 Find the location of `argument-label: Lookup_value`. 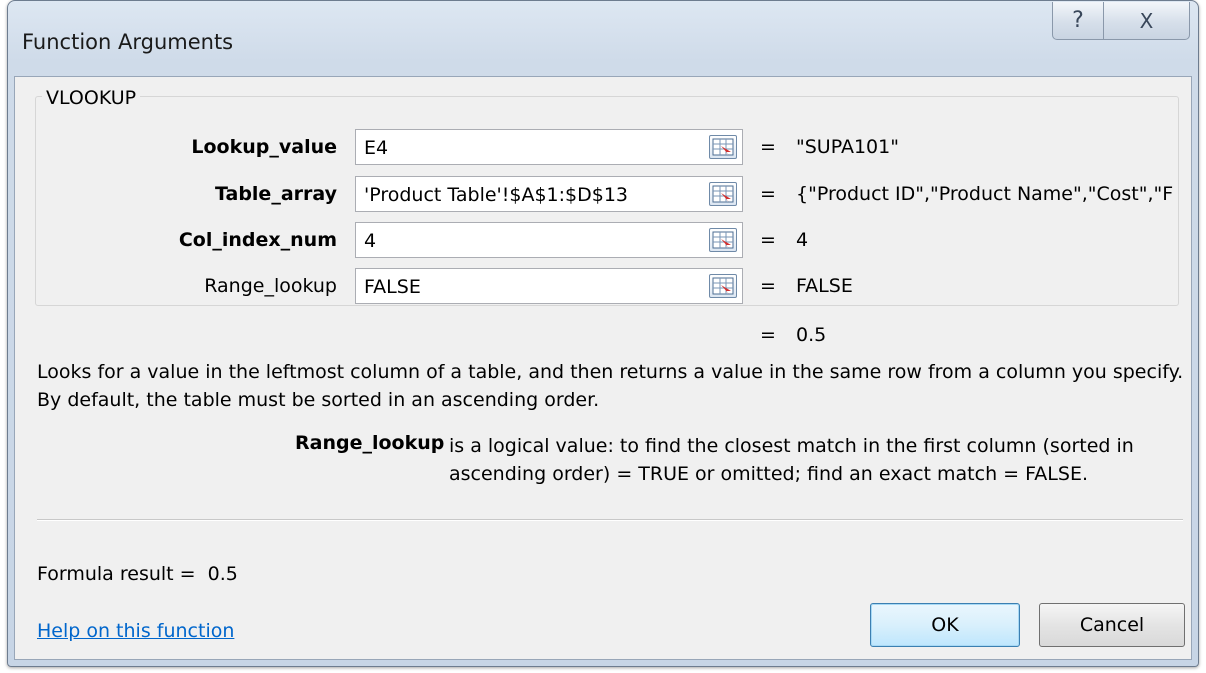

argument-label: Lookup_value is located at coordinates (264, 147).